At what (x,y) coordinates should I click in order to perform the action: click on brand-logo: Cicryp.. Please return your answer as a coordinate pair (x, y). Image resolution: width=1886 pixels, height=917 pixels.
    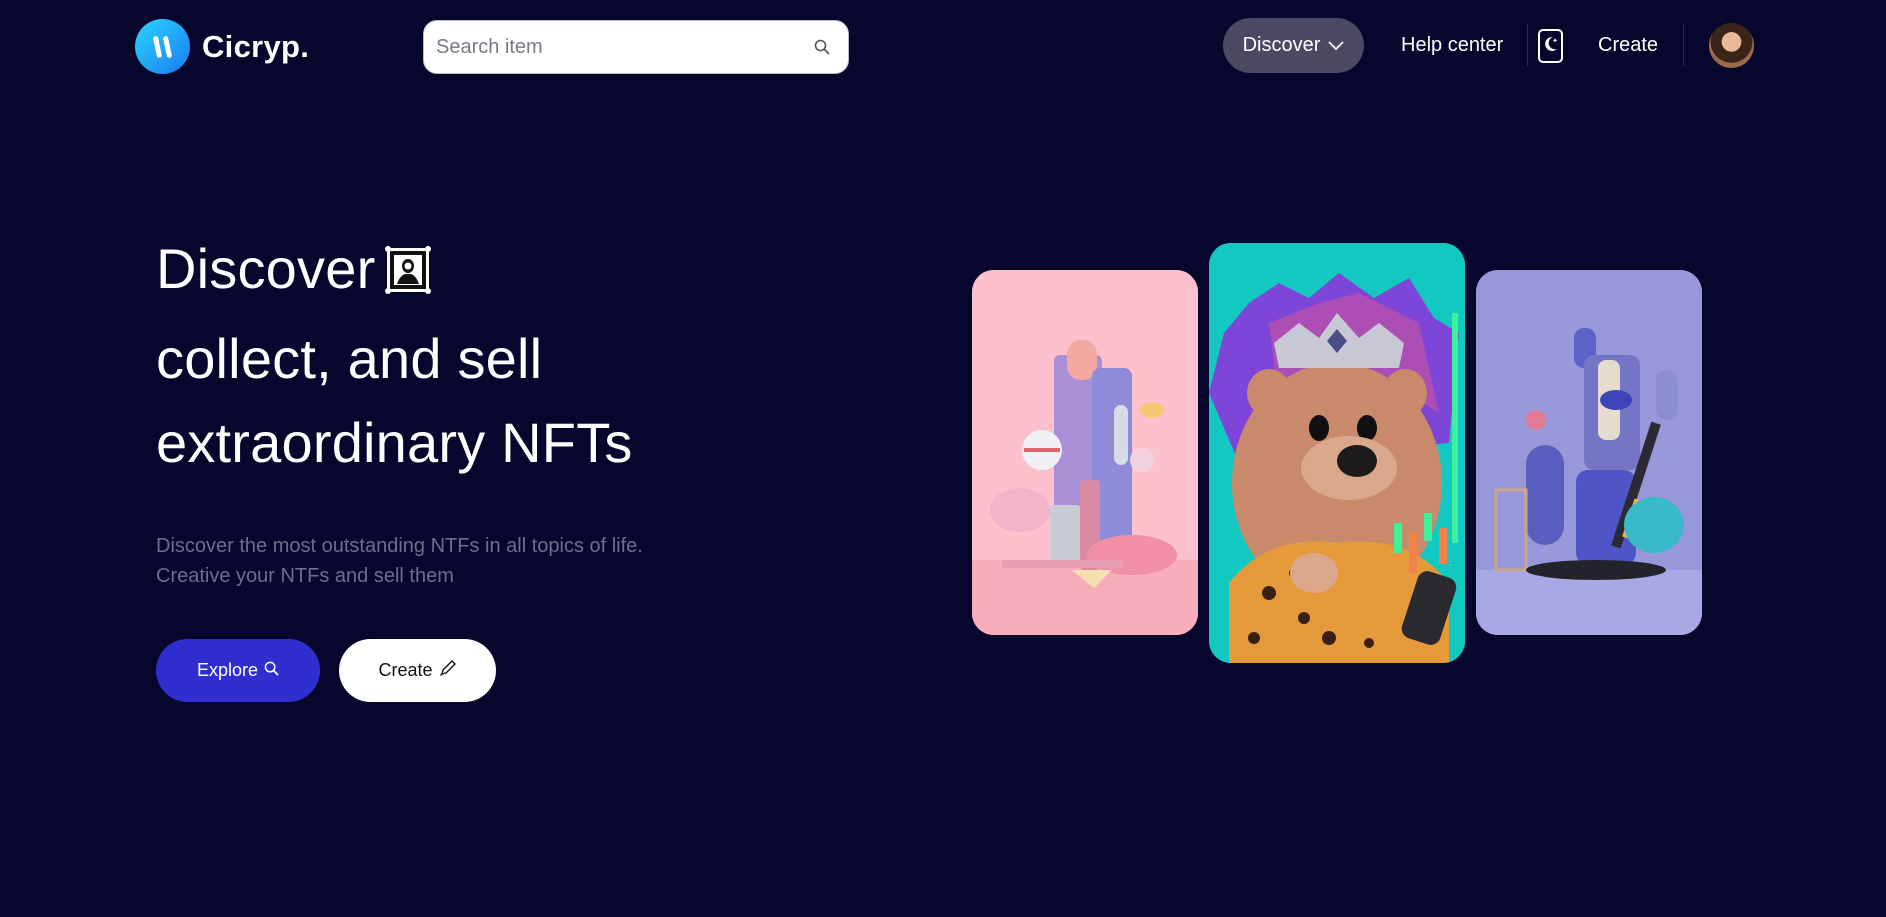
    Looking at the image, I should click on (222, 46).